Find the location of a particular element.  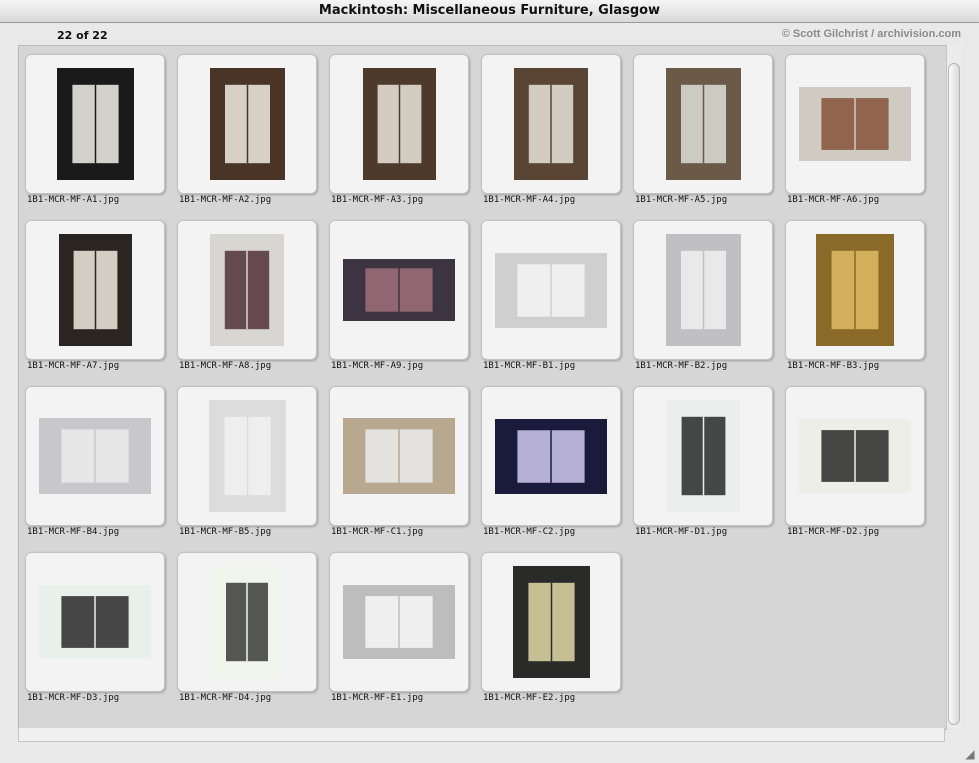

thumbnail-filename: 1B1-MCR-MF-B4.jpg is located at coordinates (73, 532).